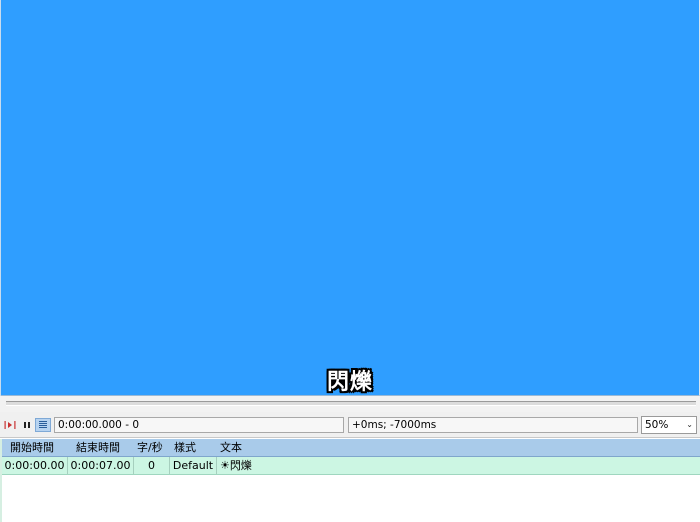 The image size is (700, 522). Describe the element at coordinates (350, 498) in the screenshot. I see `subtitle-grid-empty-area` at that location.